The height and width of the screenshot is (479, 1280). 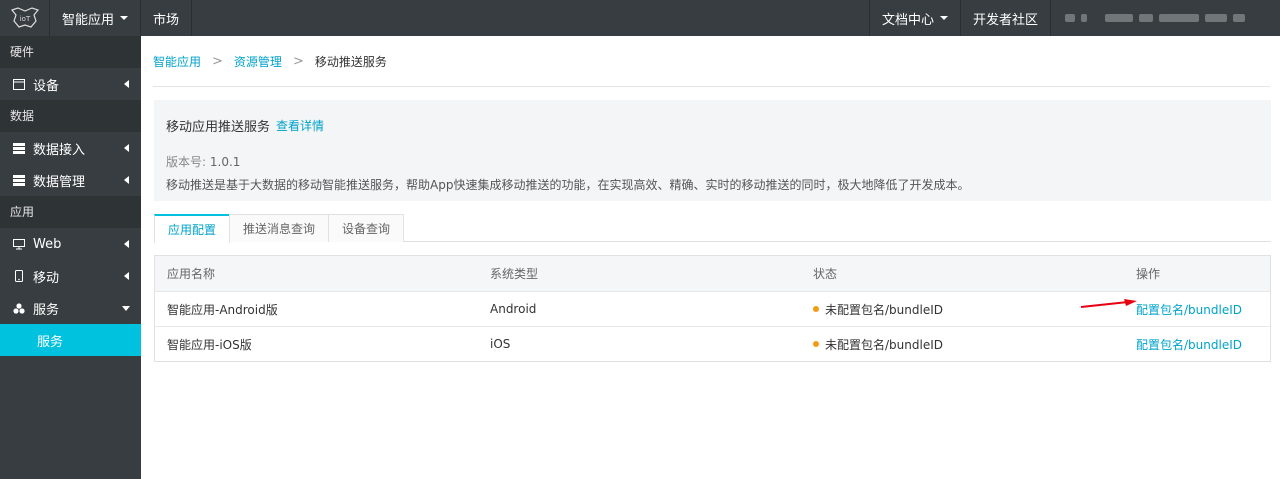 I want to click on window-icon, so click(x=19, y=84).